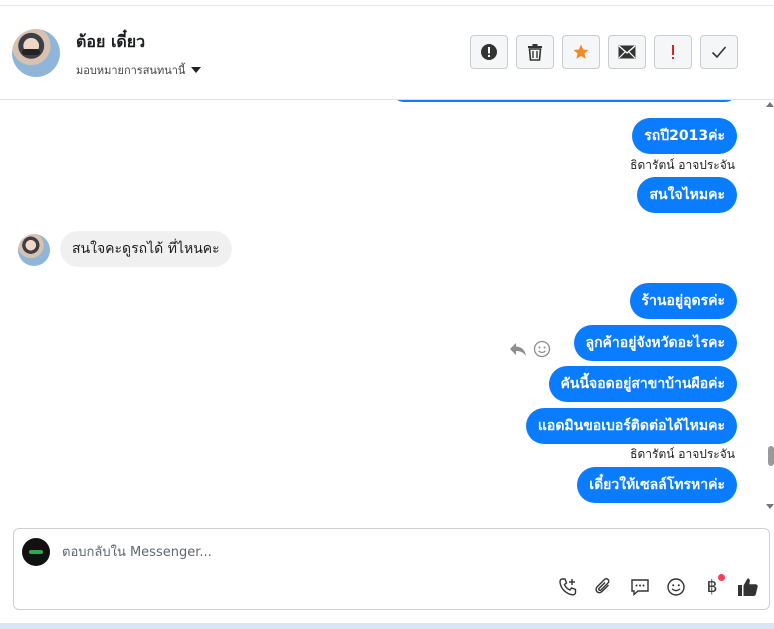 The width and height of the screenshot is (774, 629). I want to click on top-divider, so click(387, 5).